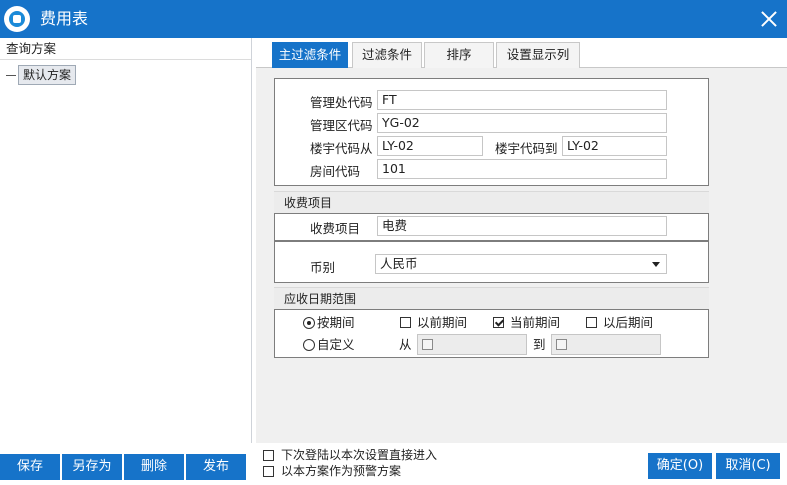  What do you see at coordinates (491, 298) in the screenshot?
I see `date-range-header: 应收日期范围` at bounding box center [491, 298].